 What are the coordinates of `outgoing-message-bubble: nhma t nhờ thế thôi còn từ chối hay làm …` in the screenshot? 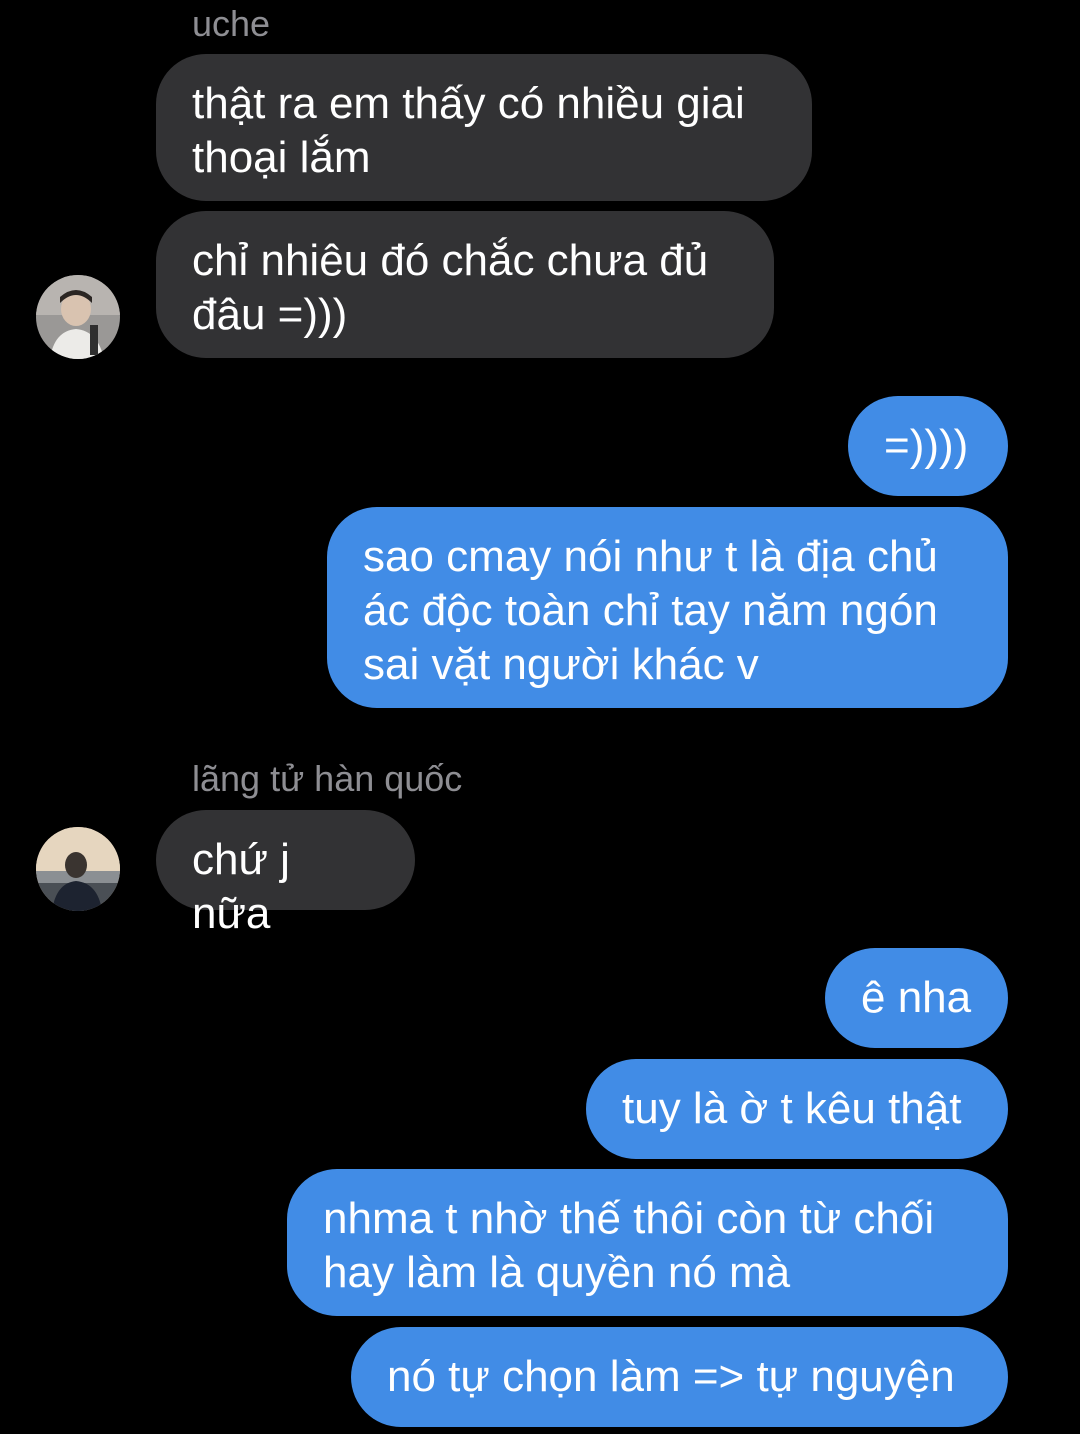 It's located at (647, 1242).